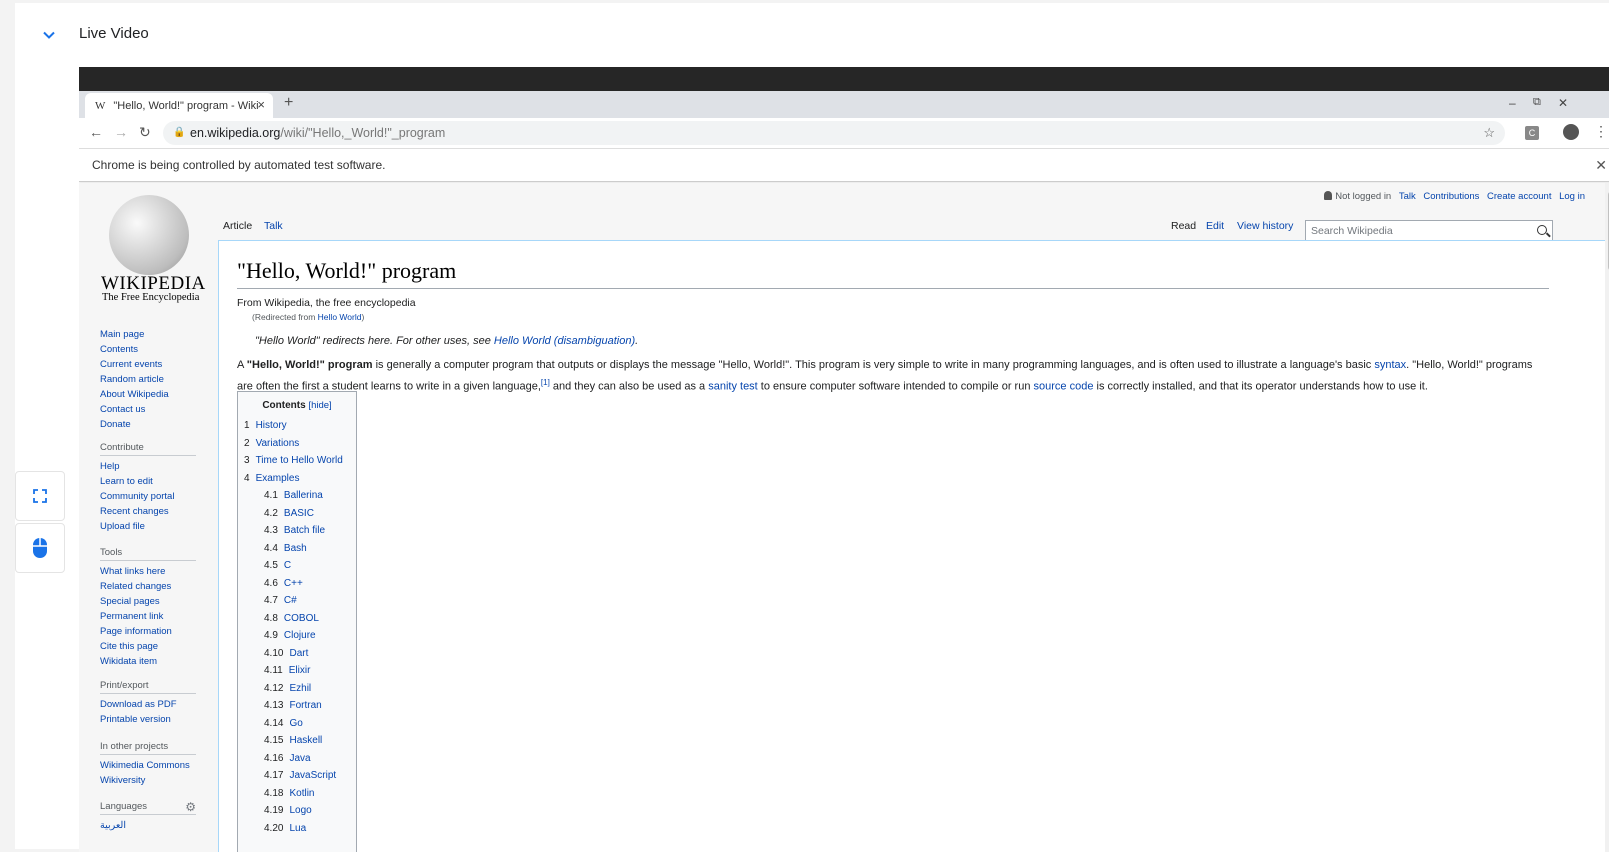 The height and width of the screenshot is (852, 1609). Describe the element at coordinates (160, 586) in the screenshot. I see `sidebar-link: Related changes` at that location.